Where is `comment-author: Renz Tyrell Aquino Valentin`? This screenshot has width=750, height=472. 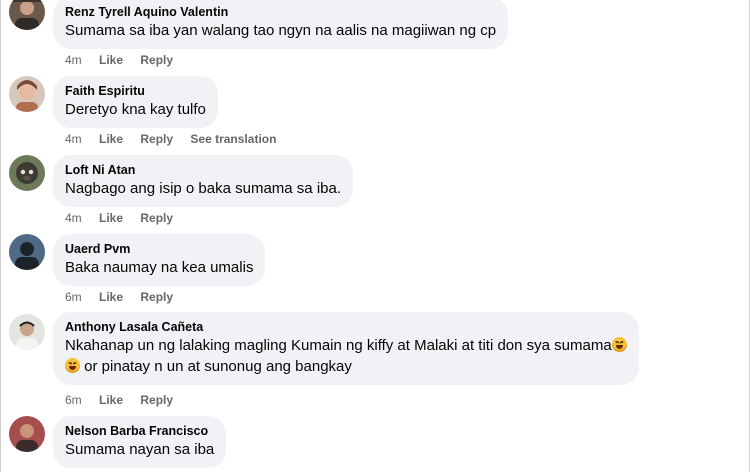
comment-author: Renz Tyrell Aquino Valentin is located at coordinates (280, 12).